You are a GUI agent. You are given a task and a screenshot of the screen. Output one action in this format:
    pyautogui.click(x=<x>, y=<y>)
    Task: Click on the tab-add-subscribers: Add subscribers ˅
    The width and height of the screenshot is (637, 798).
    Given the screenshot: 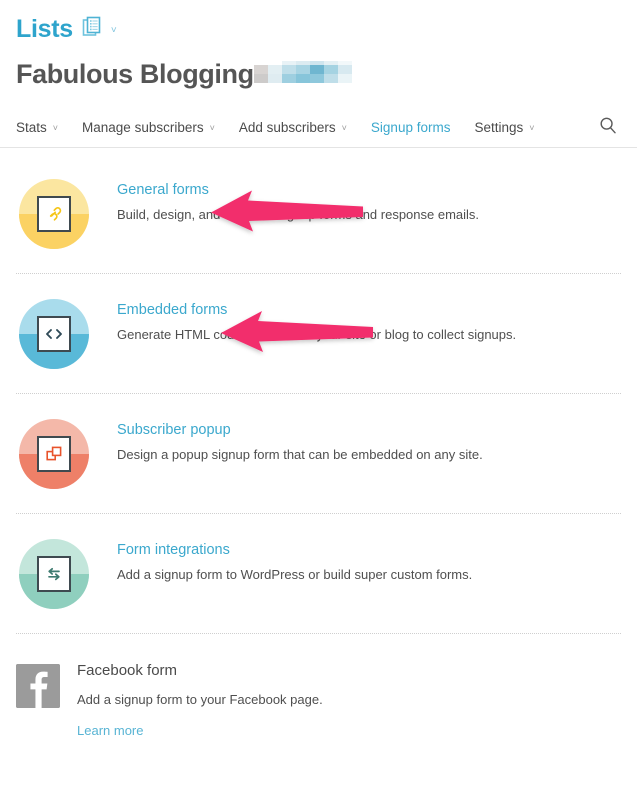 What is the action you would take?
    pyautogui.click(x=293, y=127)
    